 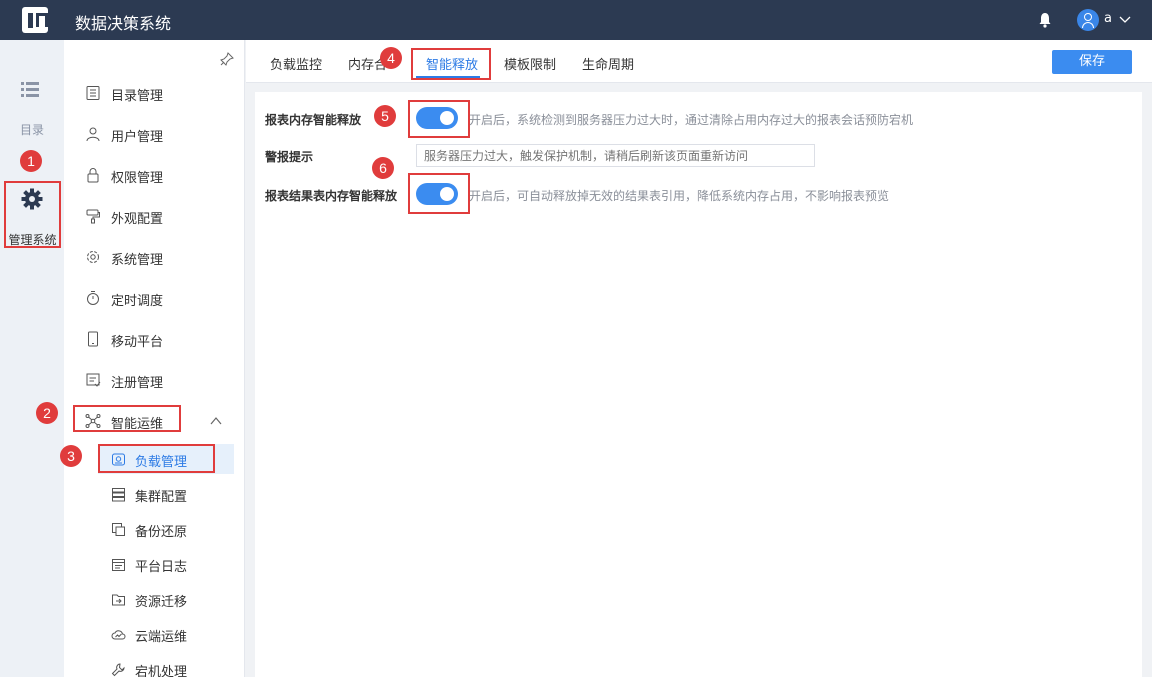 What do you see at coordinates (118, 565) in the screenshot?
I see `log-icon` at bounding box center [118, 565].